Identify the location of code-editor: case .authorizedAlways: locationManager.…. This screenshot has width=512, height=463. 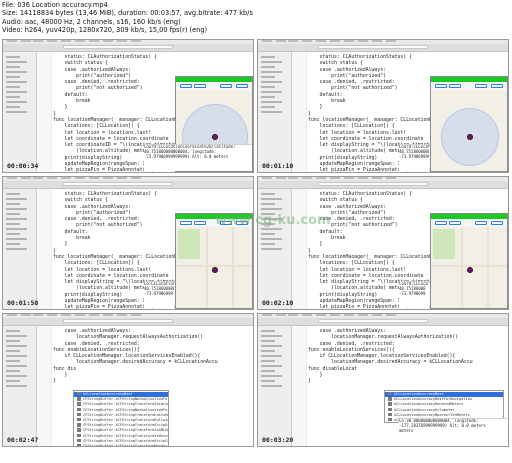
(145, 386).